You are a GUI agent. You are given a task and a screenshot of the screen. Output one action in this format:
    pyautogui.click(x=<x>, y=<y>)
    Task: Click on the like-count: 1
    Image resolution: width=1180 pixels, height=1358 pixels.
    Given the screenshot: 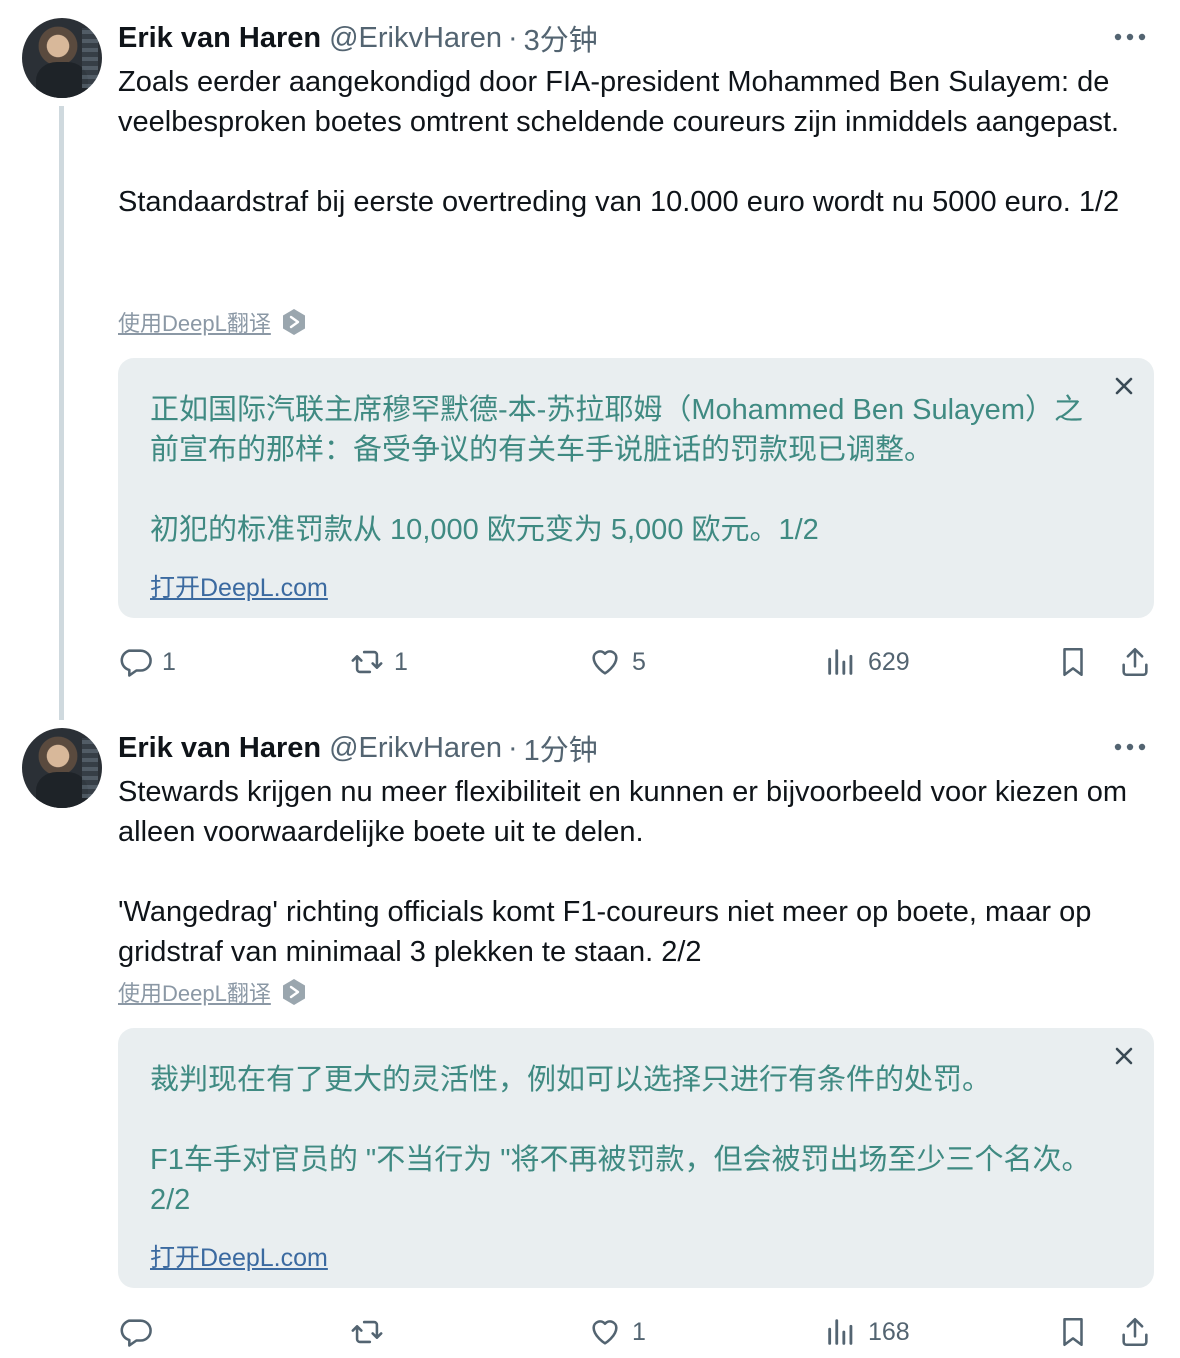 What is the action you would take?
    pyautogui.click(x=639, y=1331)
    